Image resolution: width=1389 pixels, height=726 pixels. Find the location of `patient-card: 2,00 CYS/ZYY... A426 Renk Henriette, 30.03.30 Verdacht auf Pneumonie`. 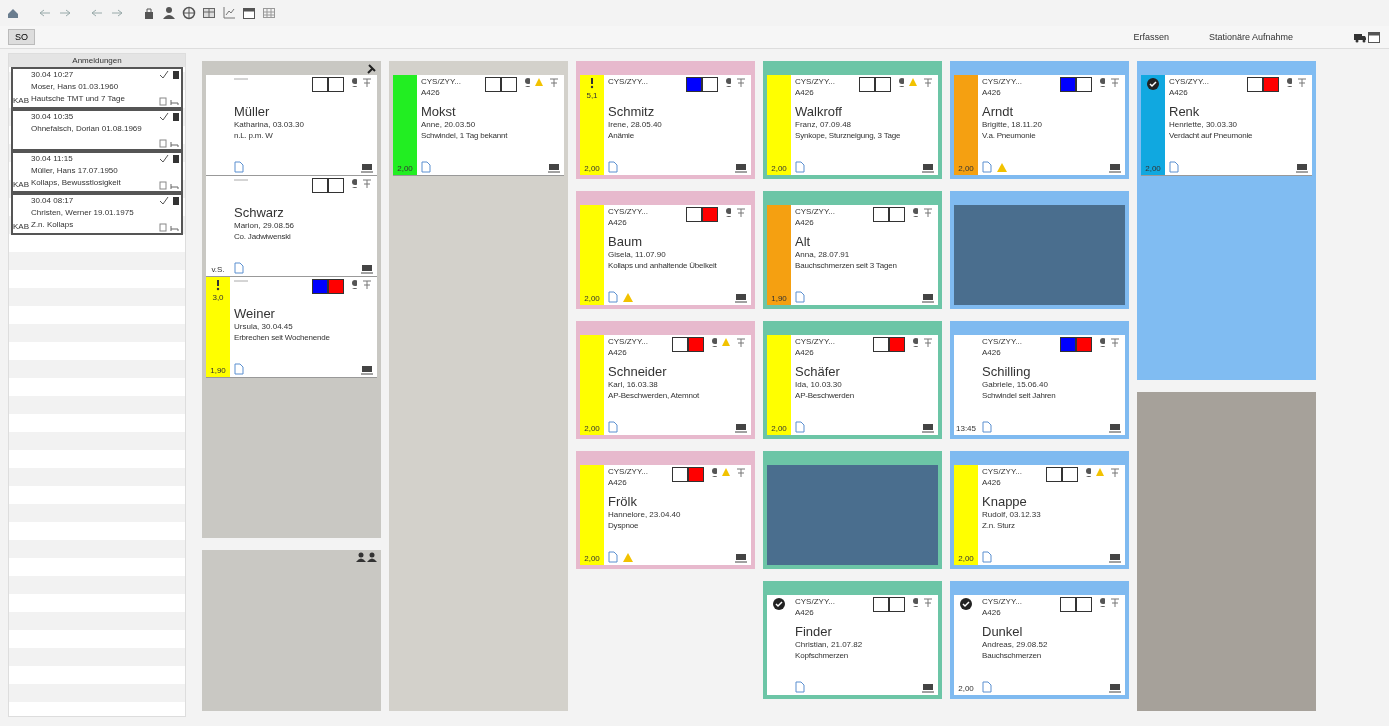

patient-card: 2,00 CYS/ZYY... A426 Renk Henriette, 30.03.30 Verdacht auf Pneumonie is located at coordinates (1226, 125).